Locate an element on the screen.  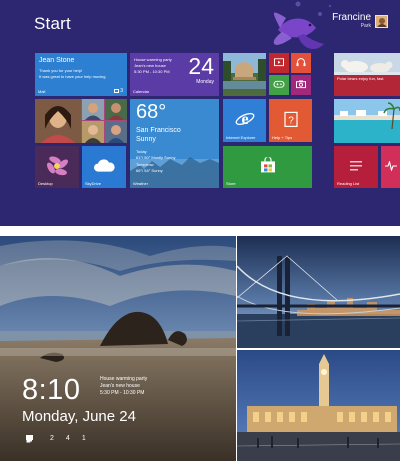
lock-event-time: 5:30 PM - 10:30 PM is located at coordinates (122, 392).